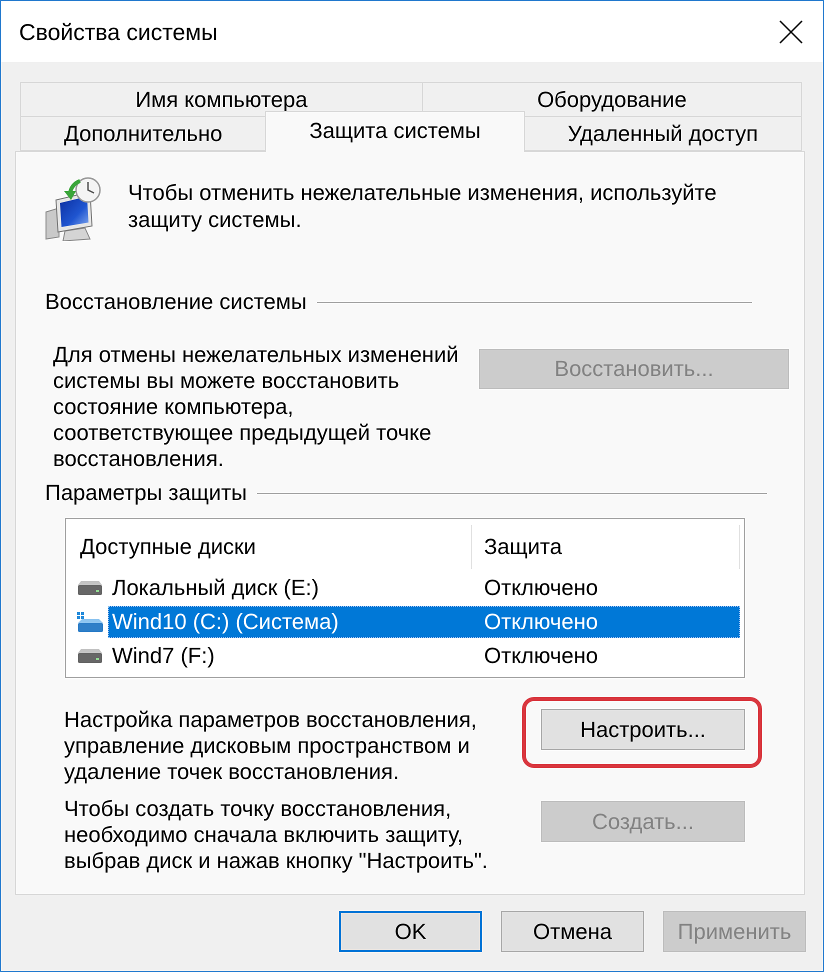 The image size is (824, 972). What do you see at coordinates (424, 622) in the screenshot?
I see `drive-row: Wind10 (C:) (Система) Отключено` at bounding box center [424, 622].